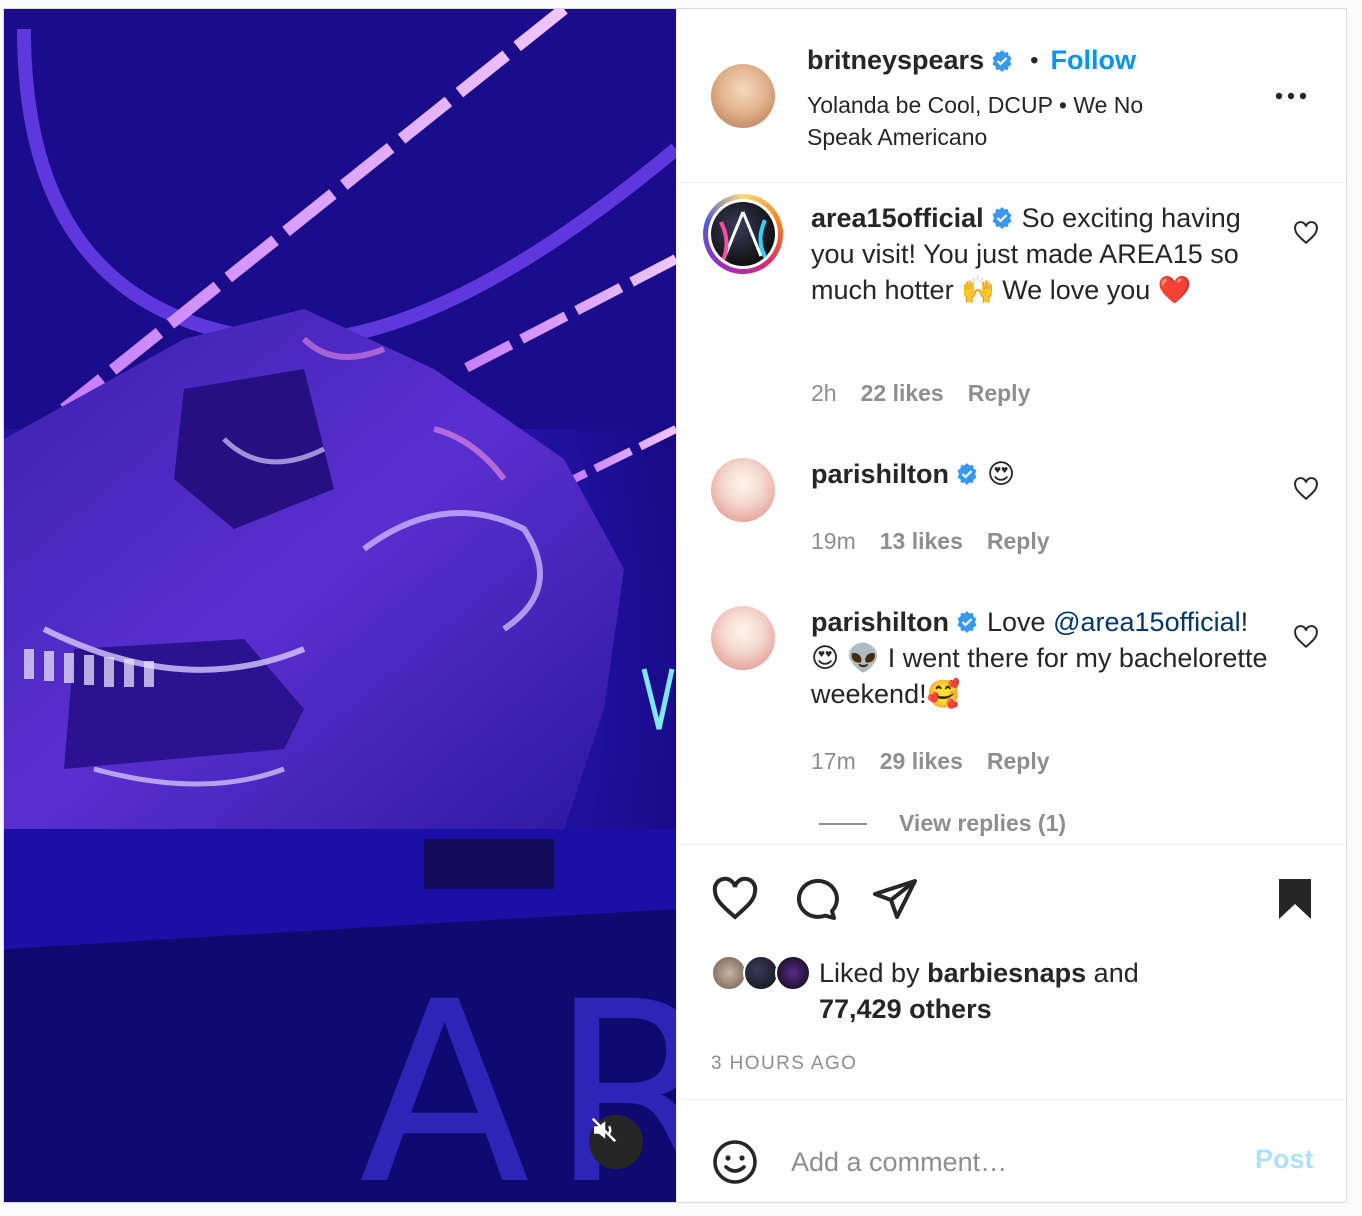 The height and width of the screenshot is (1216, 1362). What do you see at coordinates (897, 218) in the screenshot?
I see `comment-username: area15official` at bounding box center [897, 218].